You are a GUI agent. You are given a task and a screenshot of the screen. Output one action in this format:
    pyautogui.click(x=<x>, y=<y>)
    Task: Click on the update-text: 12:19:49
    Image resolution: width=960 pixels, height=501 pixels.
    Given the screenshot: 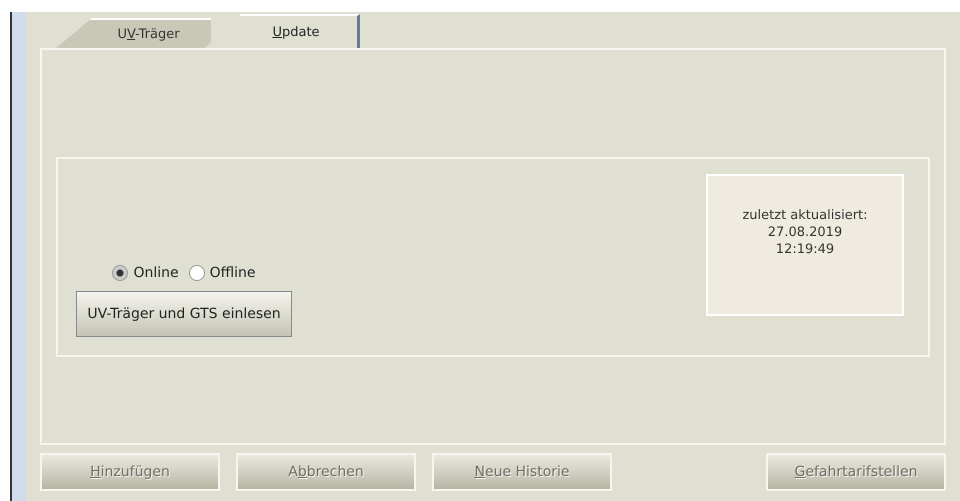 What is the action you would take?
    pyautogui.click(x=805, y=249)
    